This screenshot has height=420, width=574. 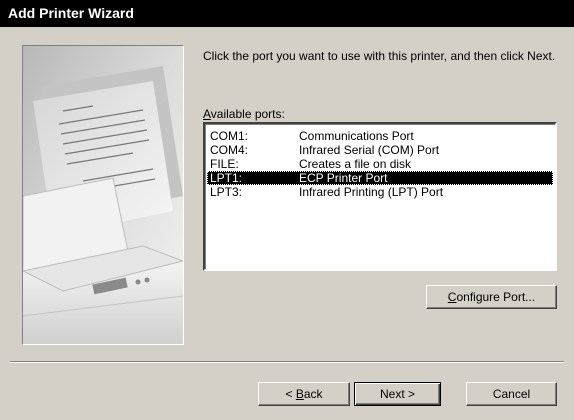 I want to click on port-name: LPT3:, so click(x=226, y=192).